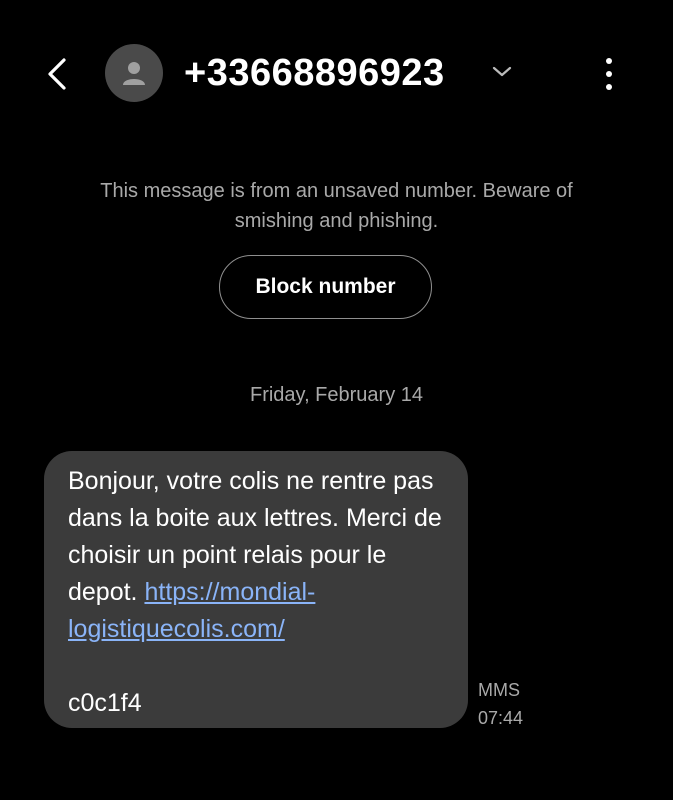  Describe the element at coordinates (105, 703) in the screenshot. I see `message-code: c0c1f4` at that location.